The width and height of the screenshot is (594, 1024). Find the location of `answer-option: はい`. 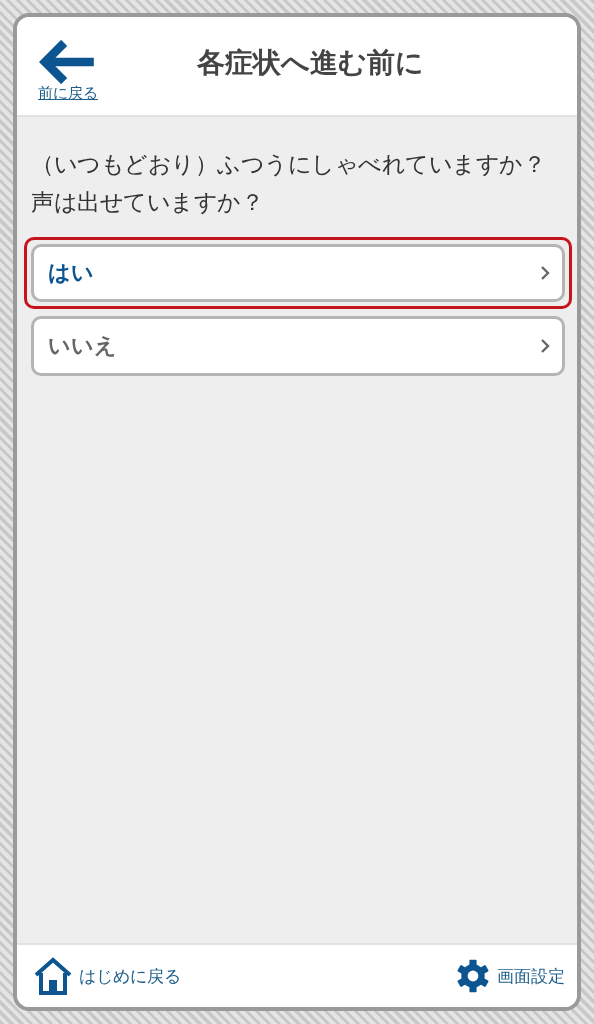

answer-option: はい is located at coordinates (298, 273).